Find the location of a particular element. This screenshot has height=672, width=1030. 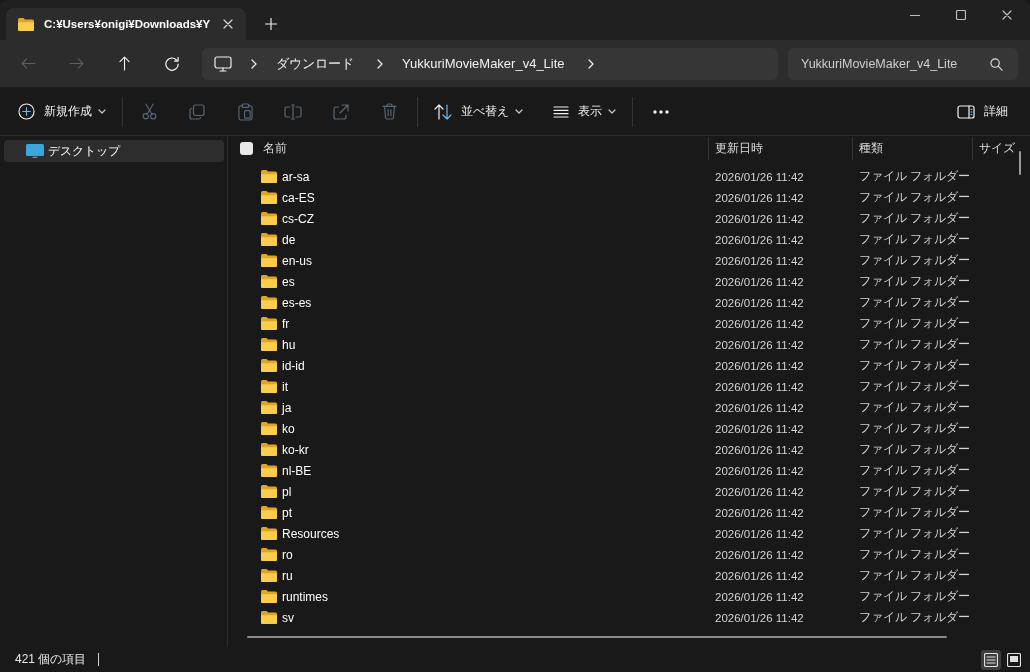

column-header: サイズ is located at coordinates (997, 148).